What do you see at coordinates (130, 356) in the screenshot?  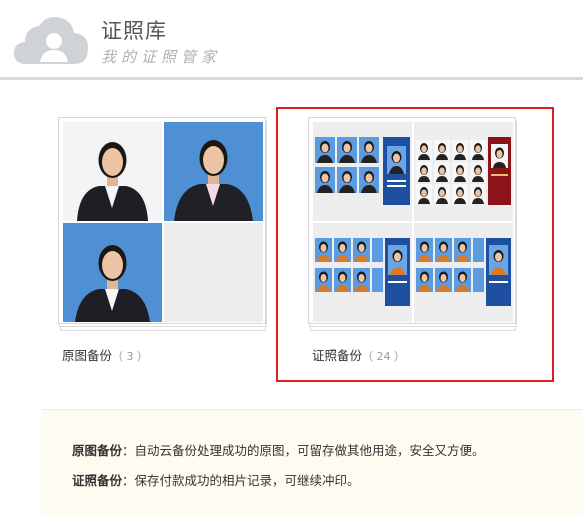 I see `album-count: （ 3 ）` at bounding box center [130, 356].